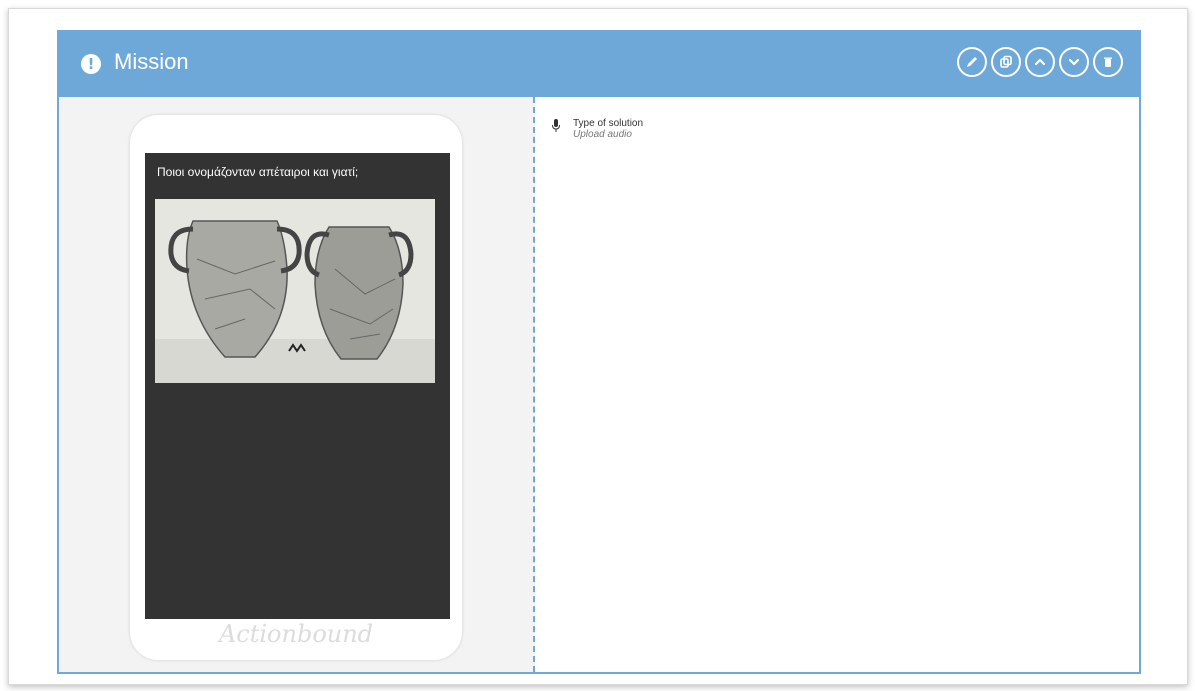  Describe the element at coordinates (296, 634) in the screenshot. I see `actionbound-logo: Actionbound` at that location.